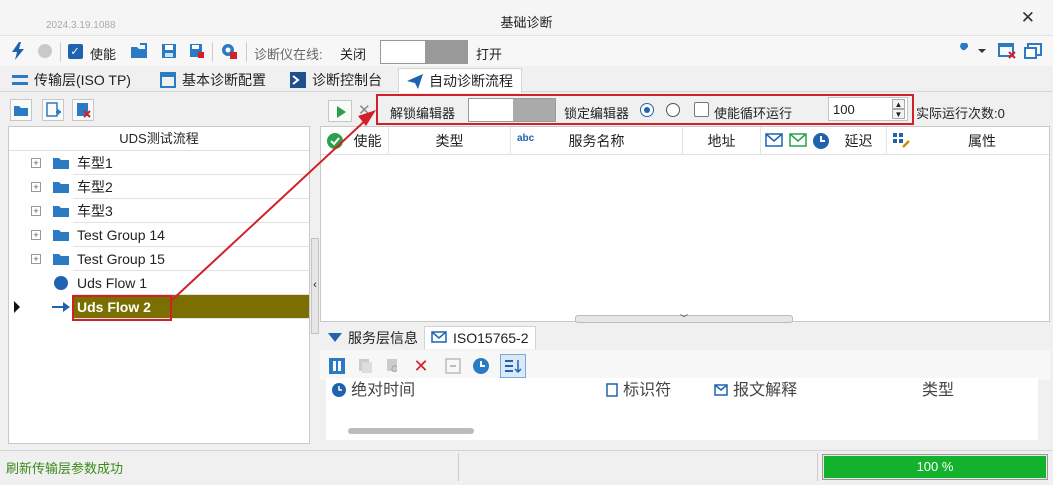 This screenshot has width=1053, height=485. What do you see at coordinates (960, 113) in the screenshot?
I see `actual-runs-label: 实际运行次数:0` at bounding box center [960, 113].